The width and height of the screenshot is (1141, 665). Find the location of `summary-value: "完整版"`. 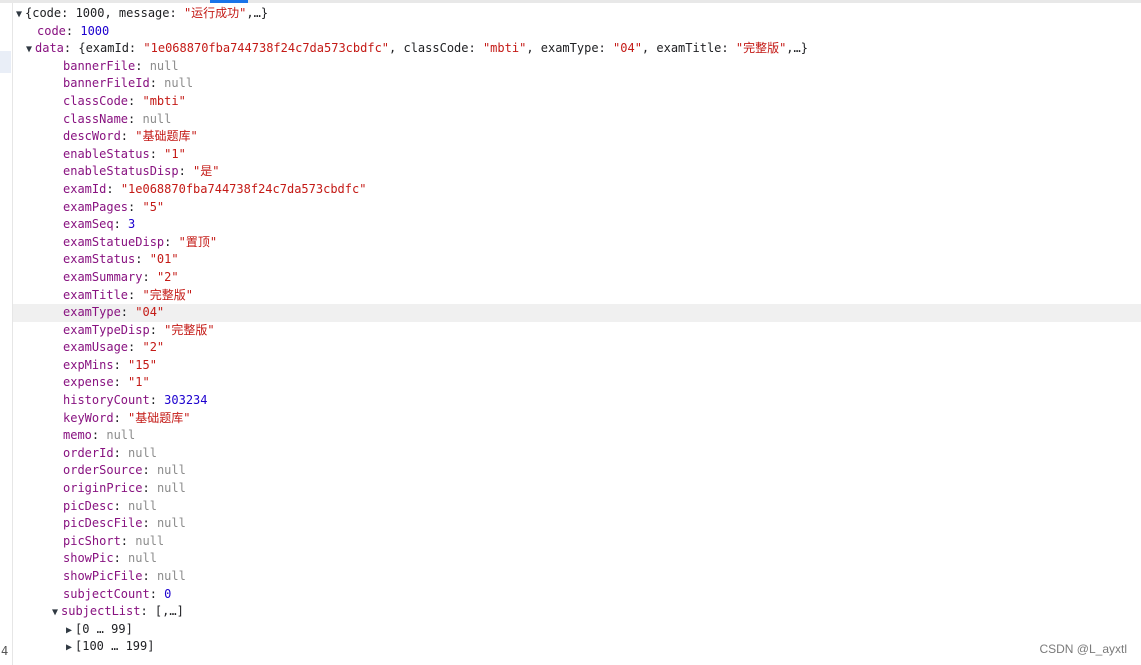

summary-value: "完整版" is located at coordinates (761, 48).